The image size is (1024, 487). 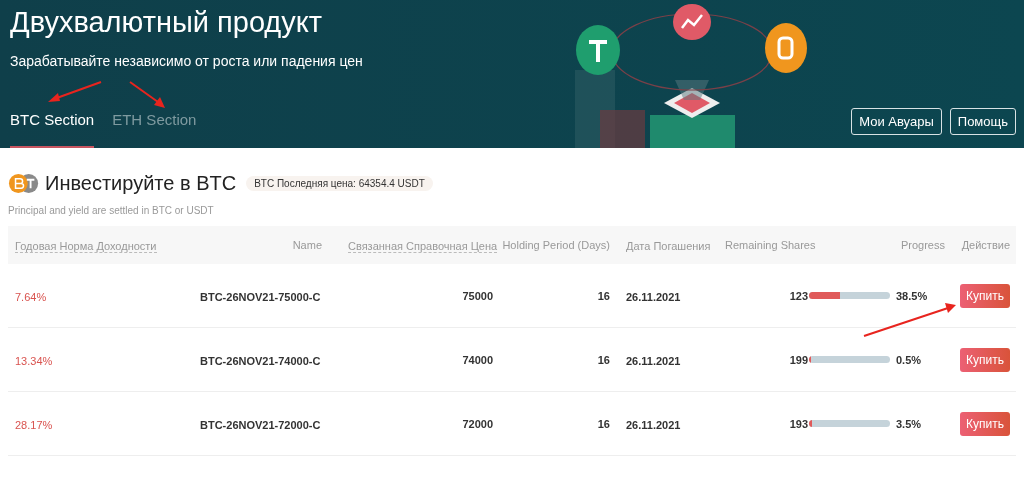 What do you see at coordinates (154, 129) in the screenshot?
I see `section-tab: ETH Section` at bounding box center [154, 129].